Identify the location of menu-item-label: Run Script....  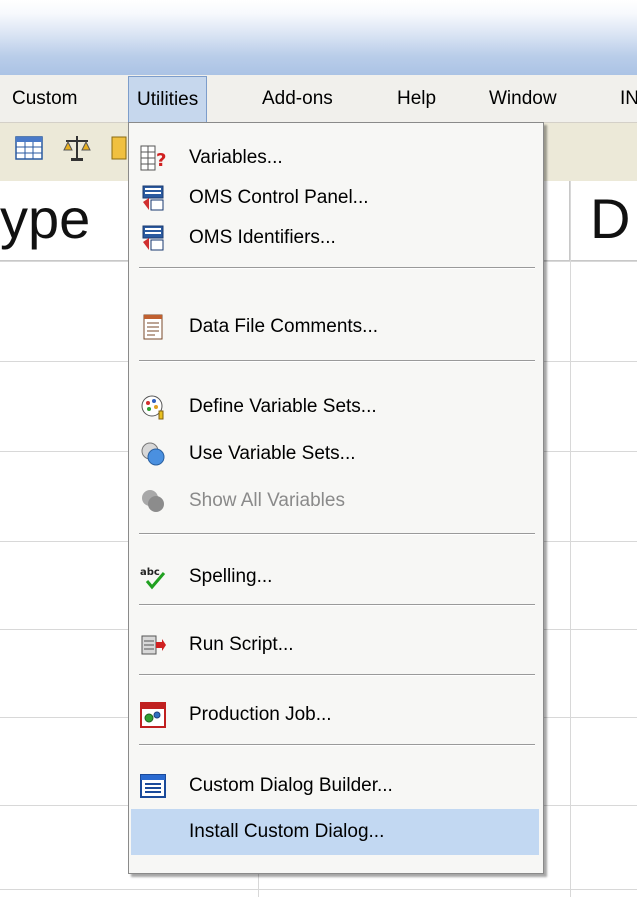
(241, 644).